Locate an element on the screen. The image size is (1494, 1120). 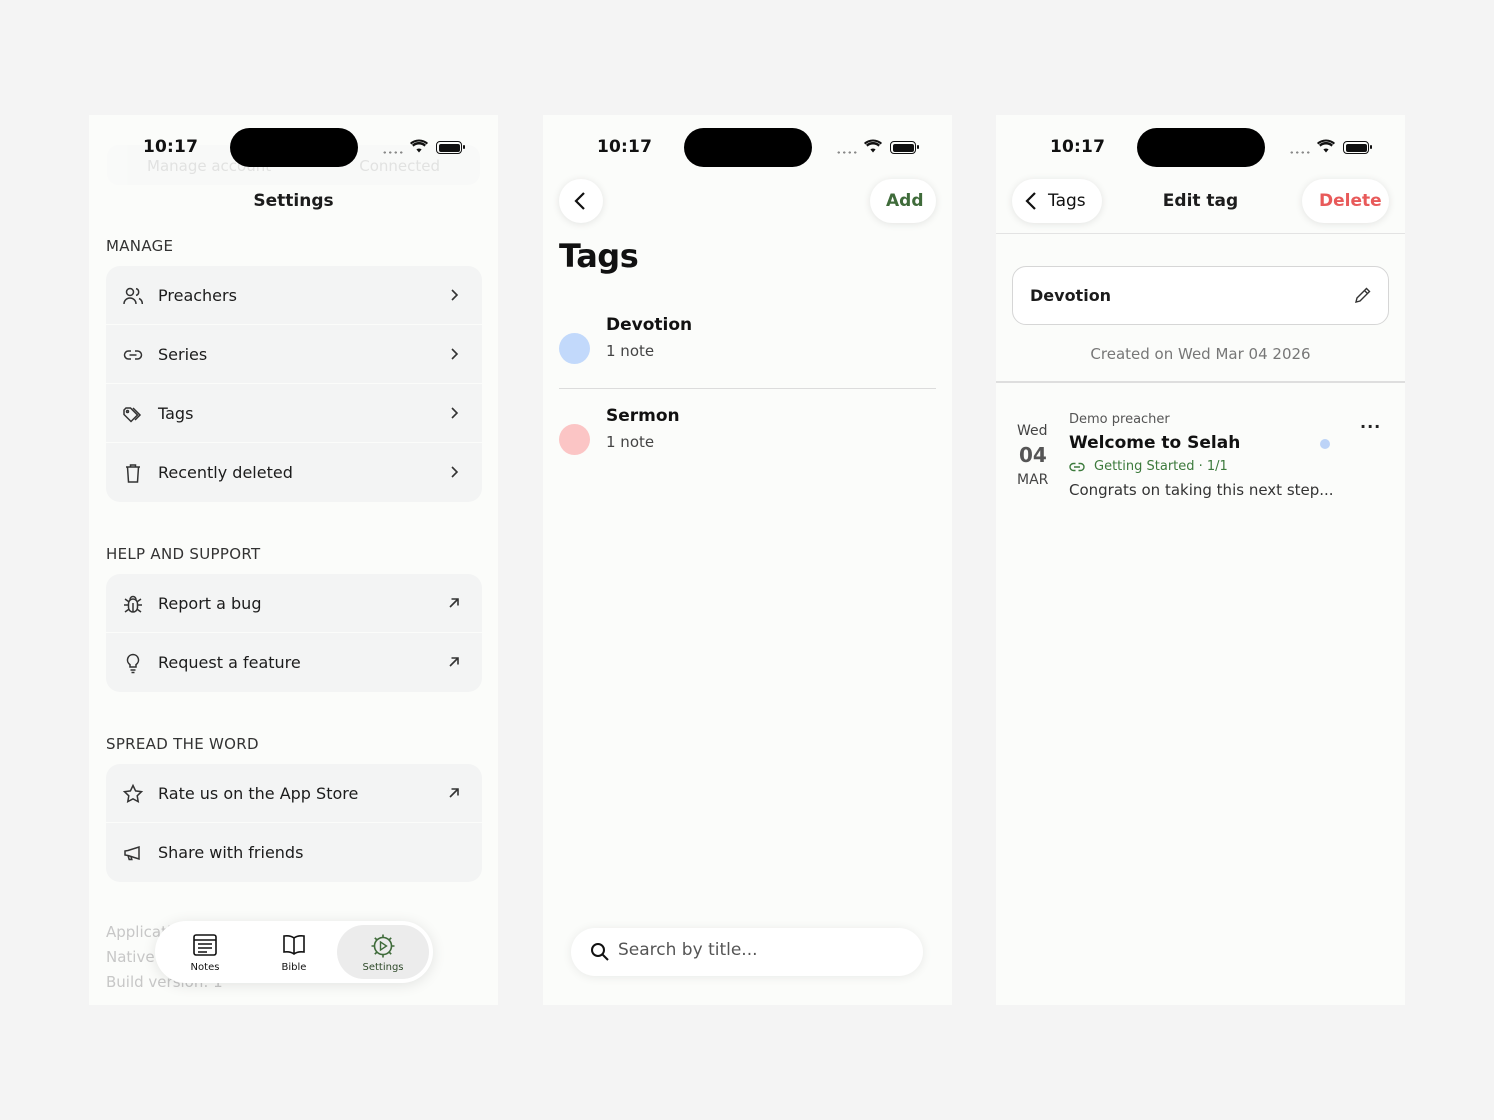
tag-name-field is located at coordinates (1200, 295).